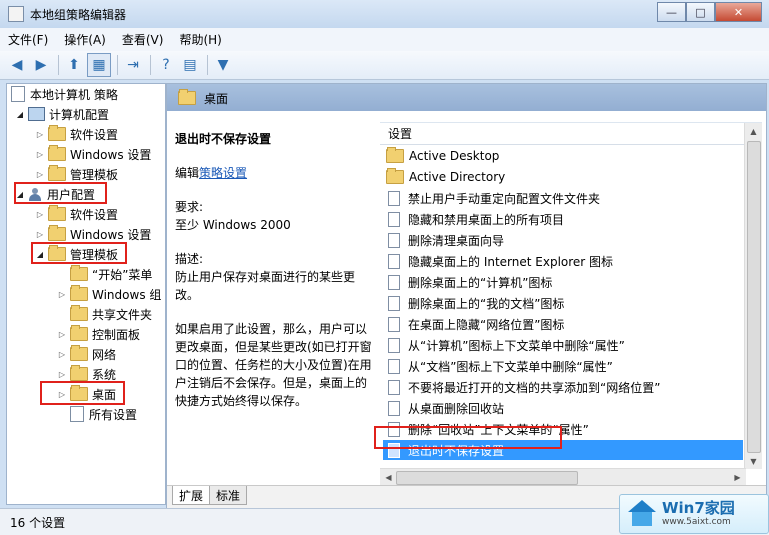  I want to click on tree-item-label: Windows 组, so click(127, 294).